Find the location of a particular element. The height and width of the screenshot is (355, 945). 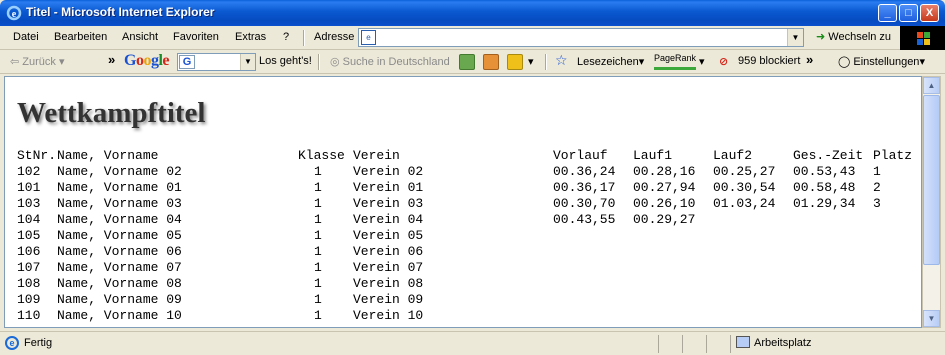

google-search-input: G ▼ is located at coordinates (216, 62).